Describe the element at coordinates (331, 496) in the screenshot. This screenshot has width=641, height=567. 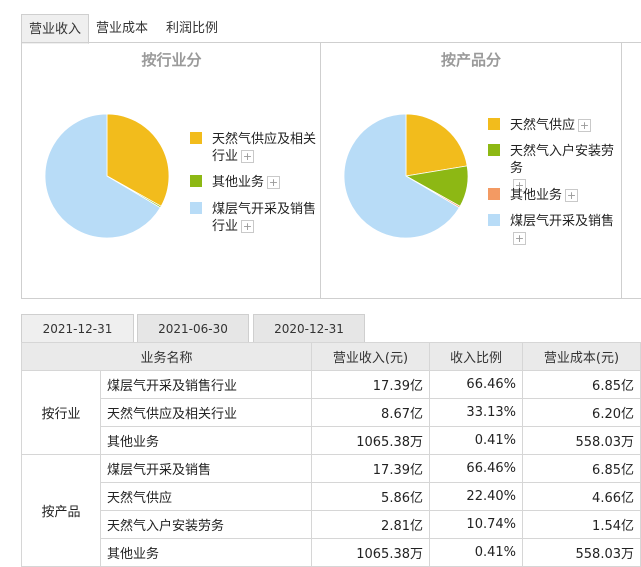
I see `table-row: 天然气供应 5.86亿 22.40% 4.66亿` at that location.